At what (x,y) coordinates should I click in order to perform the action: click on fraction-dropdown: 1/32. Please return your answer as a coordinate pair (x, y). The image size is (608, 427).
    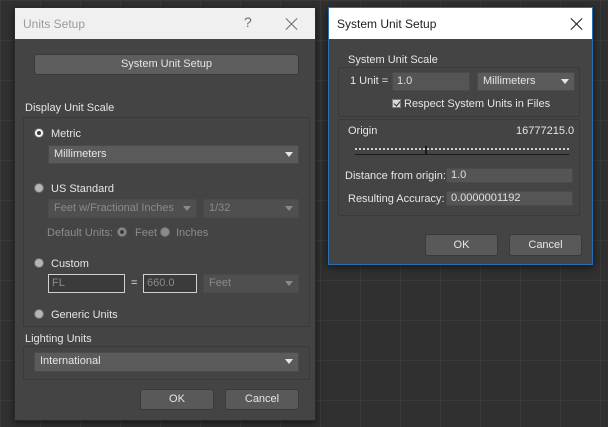
    Looking at the image, I should click on (251, 208).